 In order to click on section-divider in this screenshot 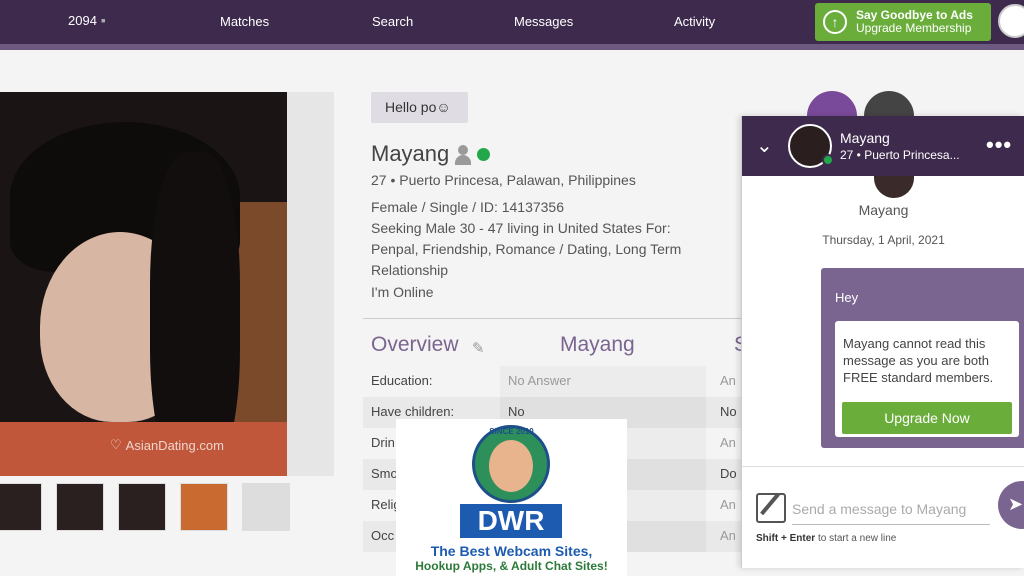, I will do `click(553, 318)`.